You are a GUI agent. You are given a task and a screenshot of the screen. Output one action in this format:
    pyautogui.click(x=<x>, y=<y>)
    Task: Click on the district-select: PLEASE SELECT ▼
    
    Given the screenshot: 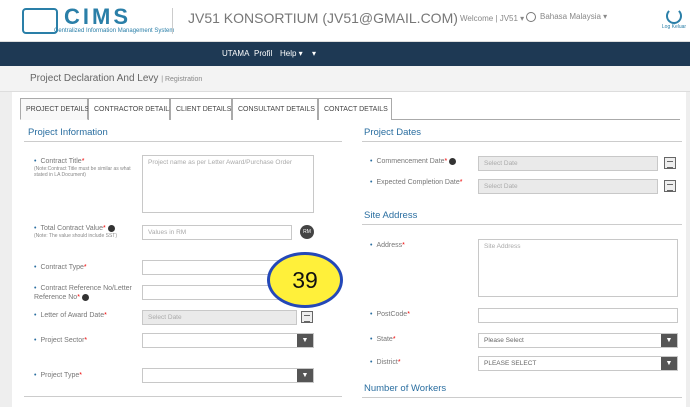 What is the action you would take?
    pyautogui.click(x=578, y=363)
    